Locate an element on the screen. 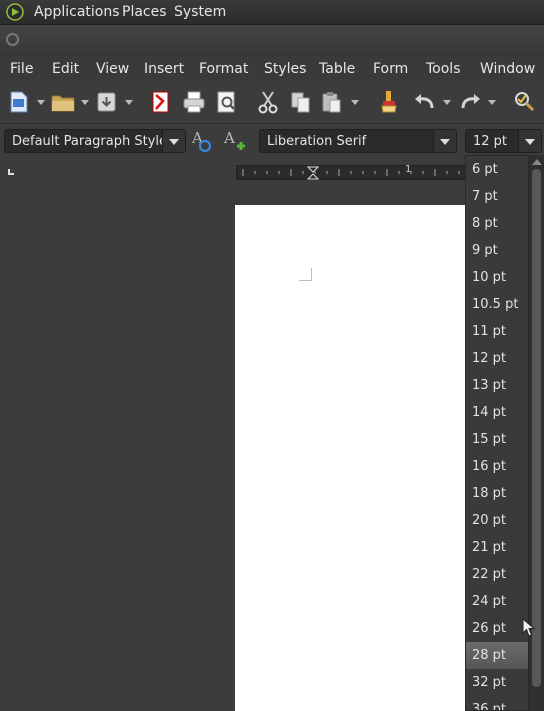 Image resolution: width=544 pixels, height=711 pixels. menu-format: Format is located at coordinates (223, 69).